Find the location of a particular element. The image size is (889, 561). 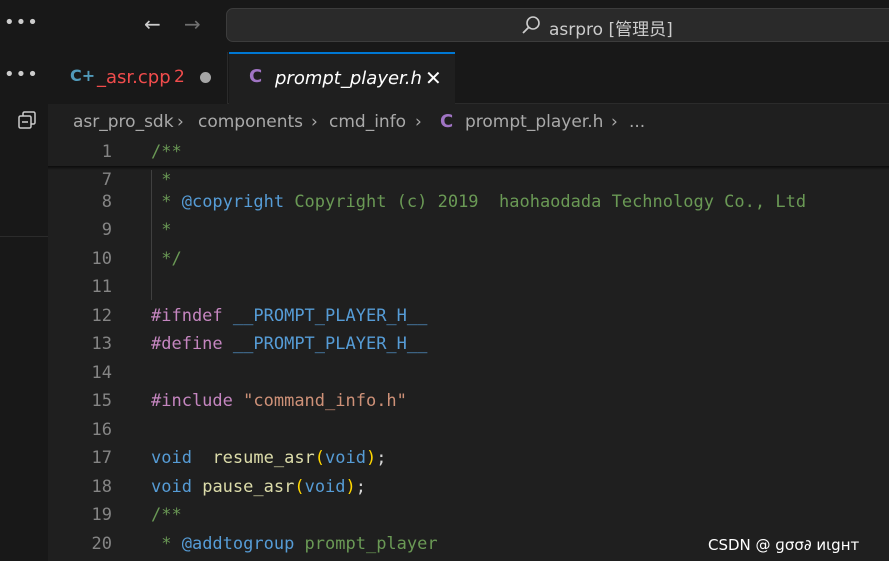

code-text: void pause_asr(void); is located at coordinates (258, 487).